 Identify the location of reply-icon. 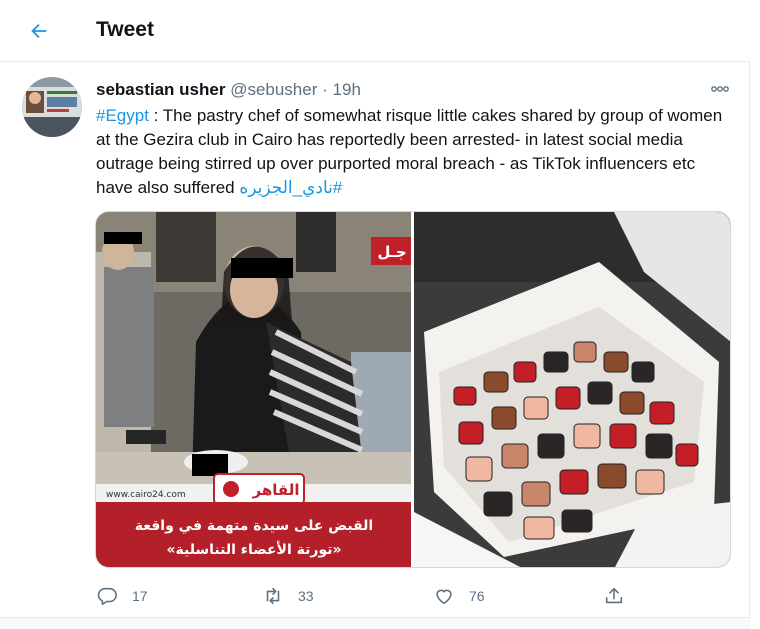
(107, 596).